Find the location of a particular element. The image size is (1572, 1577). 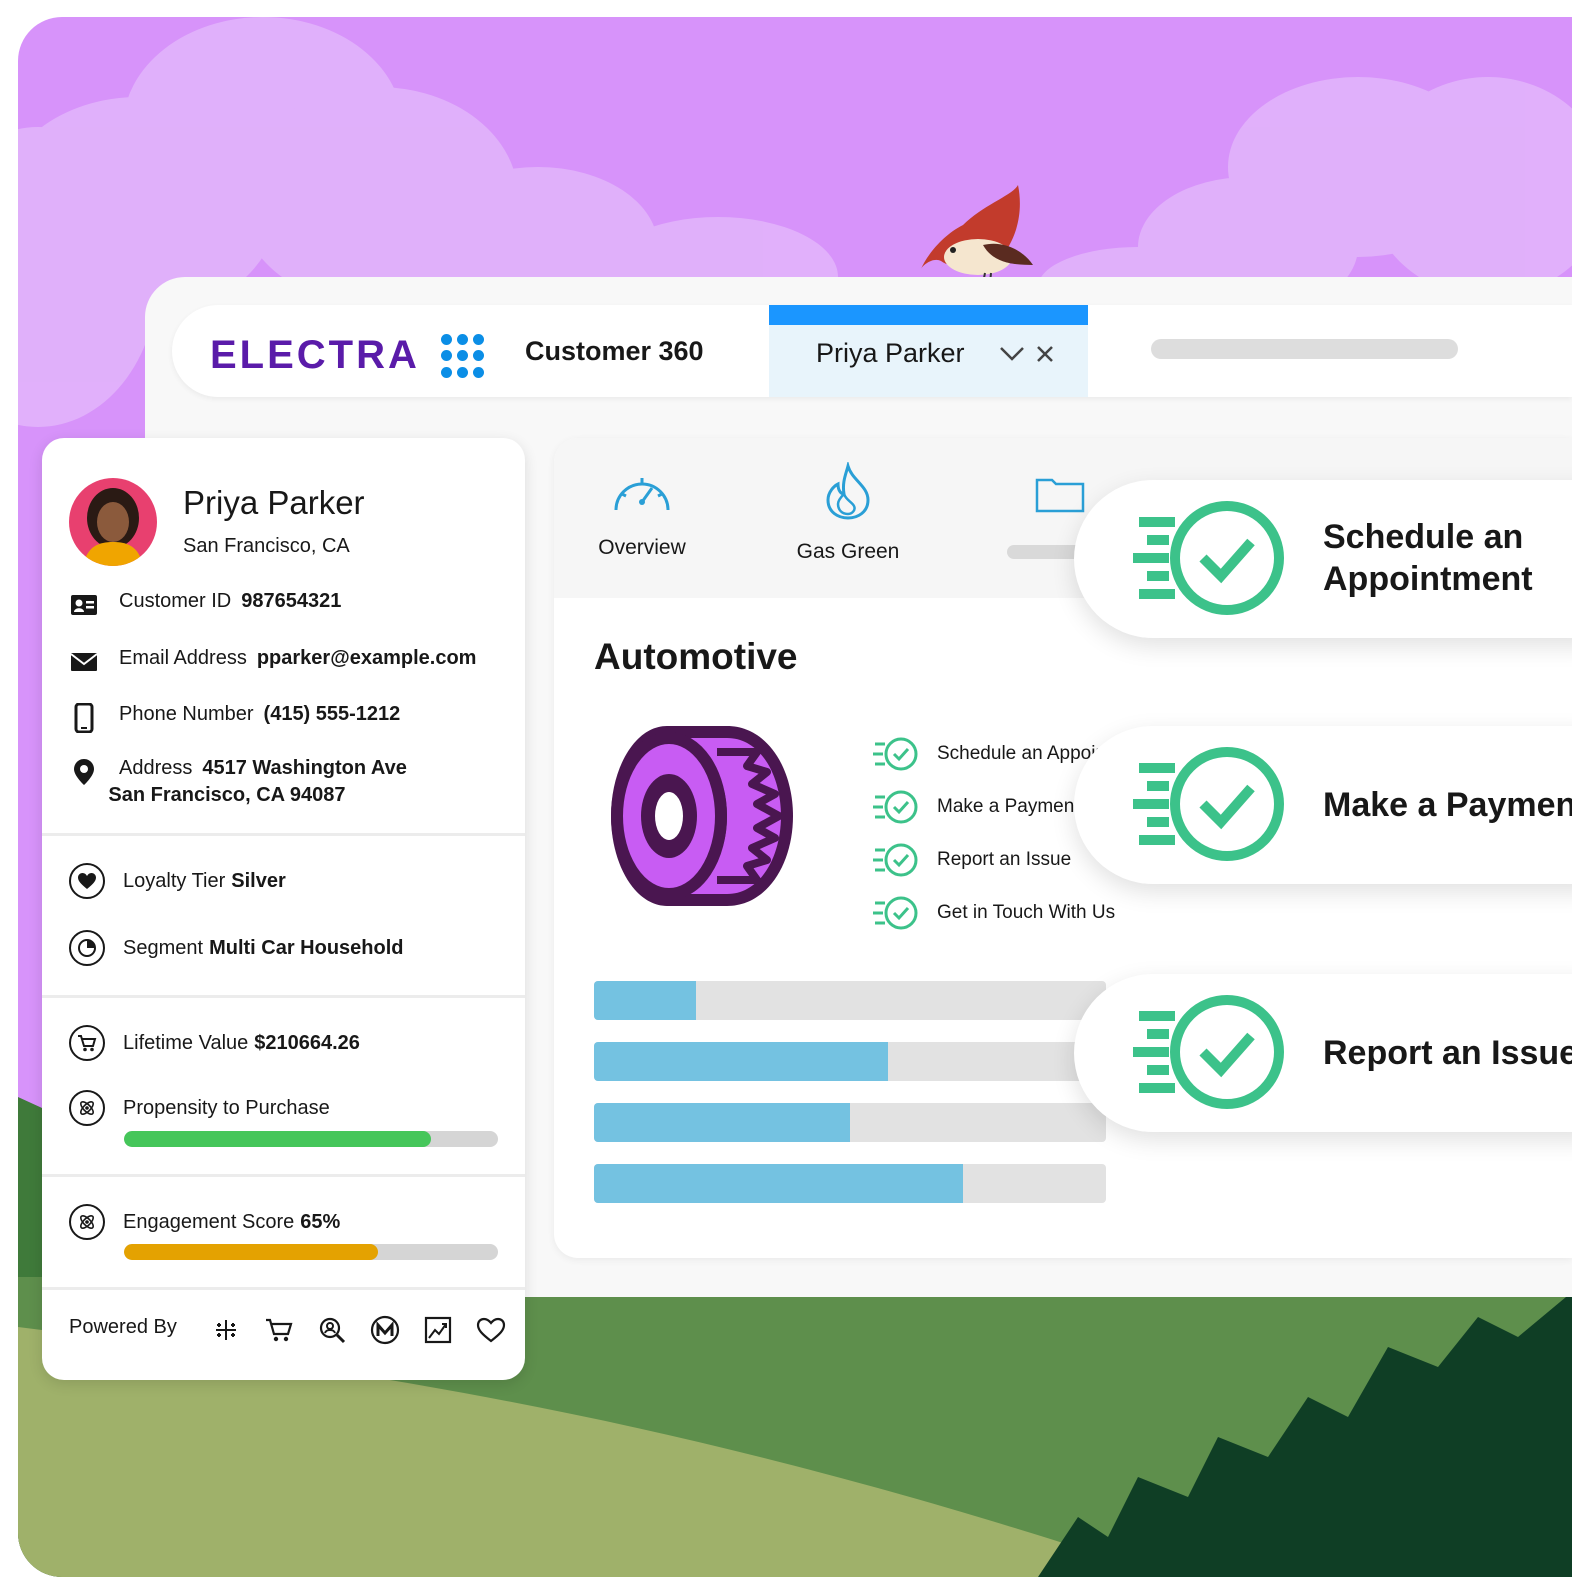

engagement-value: 65% is located at coordinates (320, 1221).